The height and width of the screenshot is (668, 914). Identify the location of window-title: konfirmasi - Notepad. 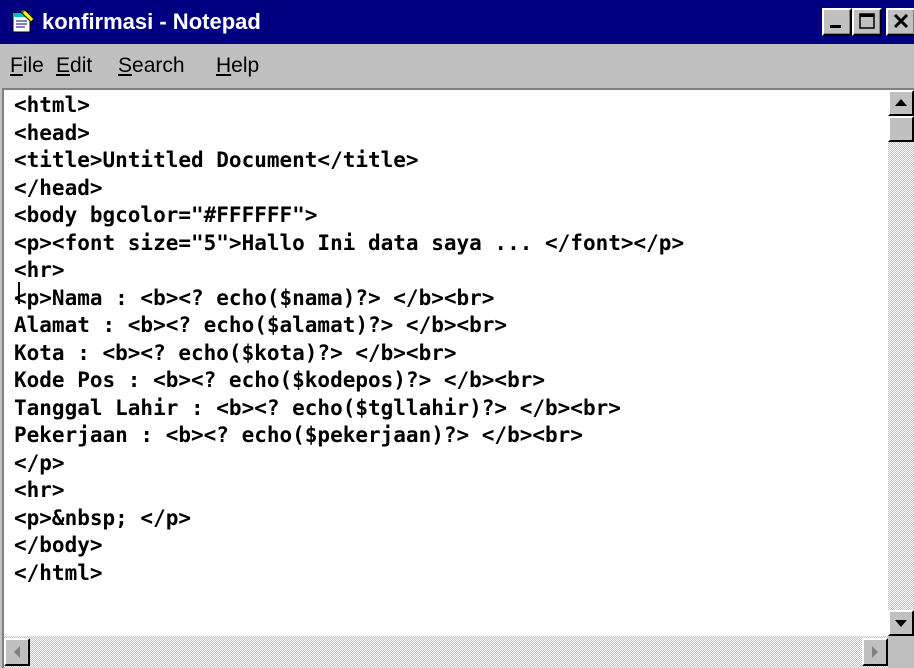
(151, 21).